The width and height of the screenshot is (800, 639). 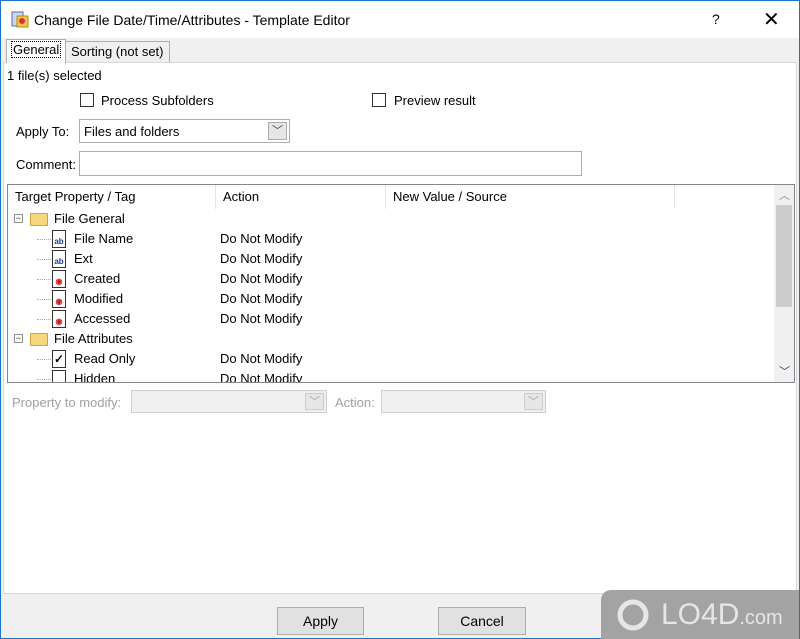 I want to click on tree-item: ◉ Accessed Do Not Modify, so click(x=391, y=319).